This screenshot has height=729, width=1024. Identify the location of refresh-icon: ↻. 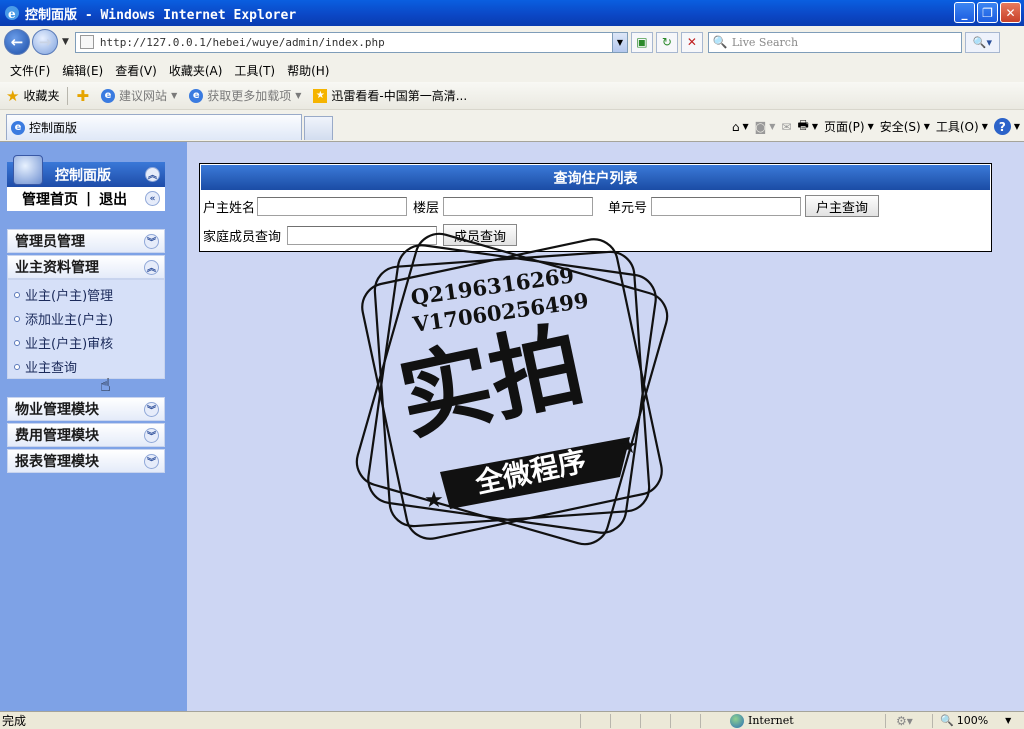
(666, 42).